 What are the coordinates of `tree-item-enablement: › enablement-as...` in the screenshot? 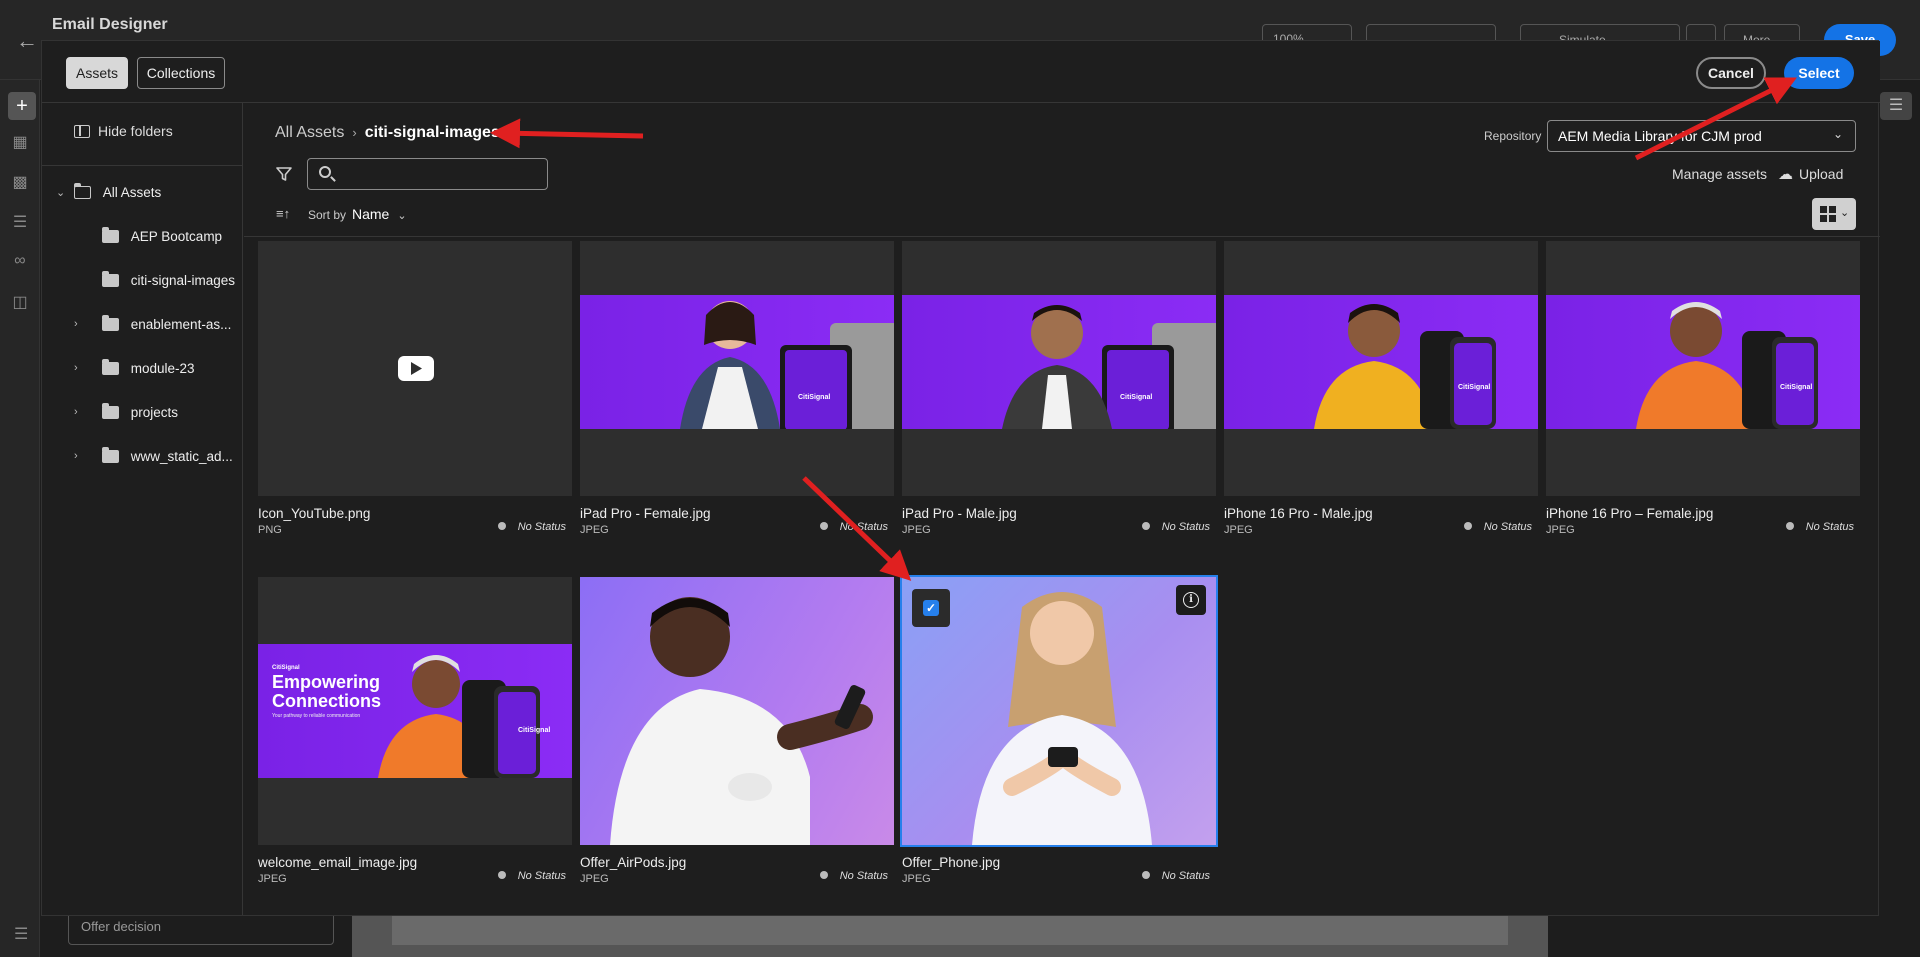 It's located at (153, 323).